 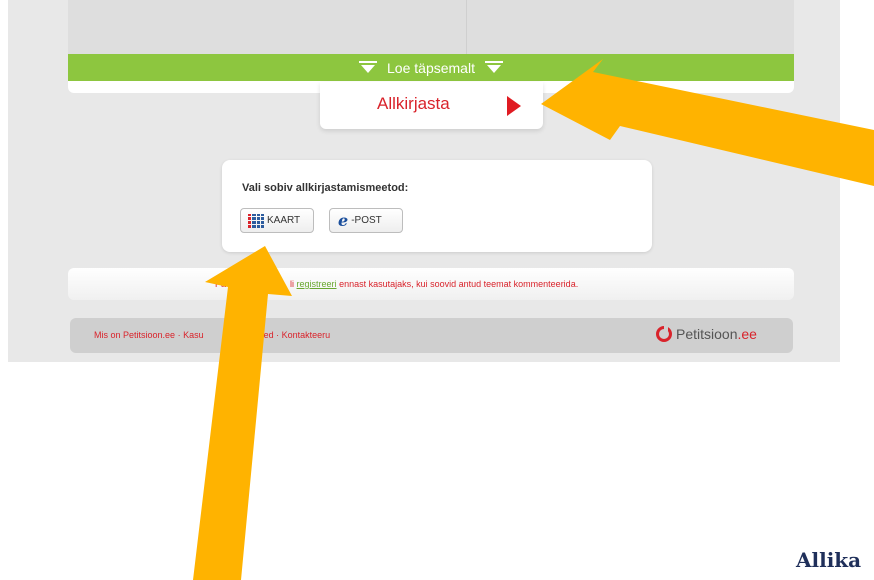 What do you see at coordinates (242, 413) in the screenshot?
I see `annotation-arrow-bottom` at bounding box center [242, 413].